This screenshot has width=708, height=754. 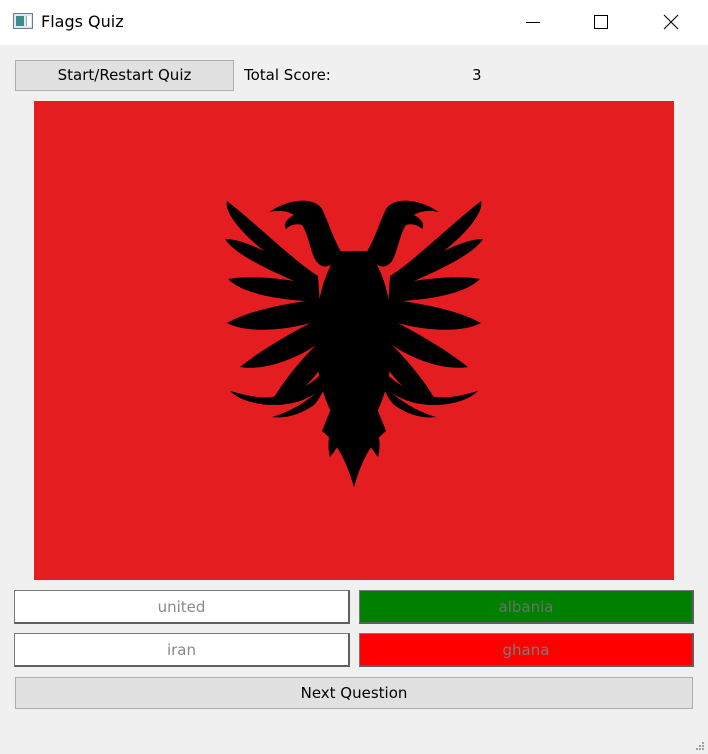 What do you see at coordinates (182, 650) in the screenshot?
I see `answer-button-iran: iran` at bounding box center [182, 650].